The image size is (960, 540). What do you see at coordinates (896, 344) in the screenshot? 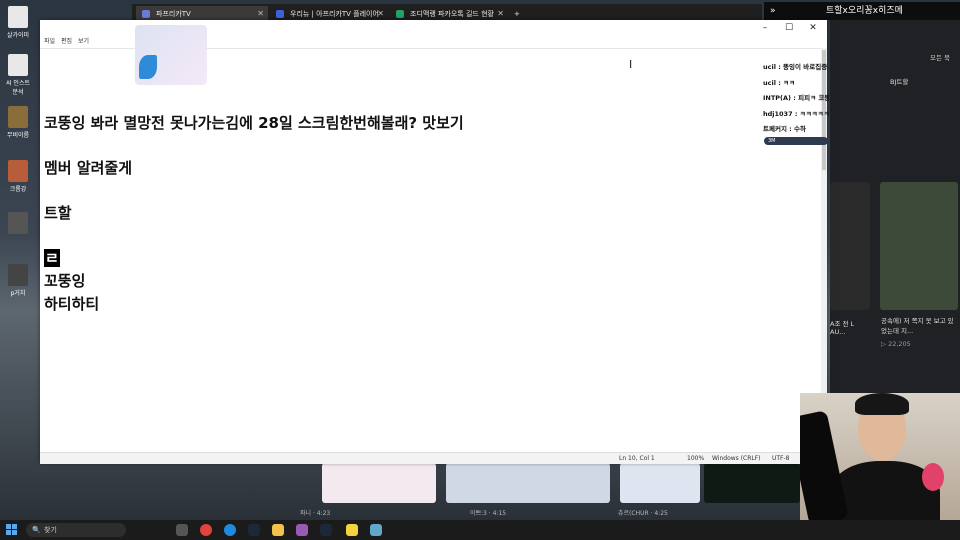
I see `view-count: ▷ 22,205` at bounding box center [896, 344].